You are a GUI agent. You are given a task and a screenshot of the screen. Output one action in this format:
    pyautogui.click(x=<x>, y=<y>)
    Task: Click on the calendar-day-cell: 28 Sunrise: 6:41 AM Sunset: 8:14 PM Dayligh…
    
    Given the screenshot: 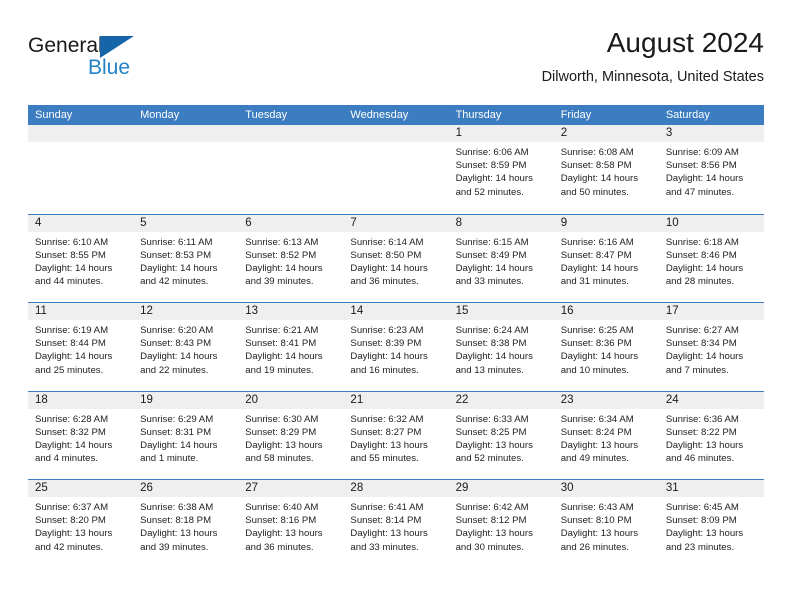 What is the action you would take?
    pyautogui.click(x=396, y=524)
    